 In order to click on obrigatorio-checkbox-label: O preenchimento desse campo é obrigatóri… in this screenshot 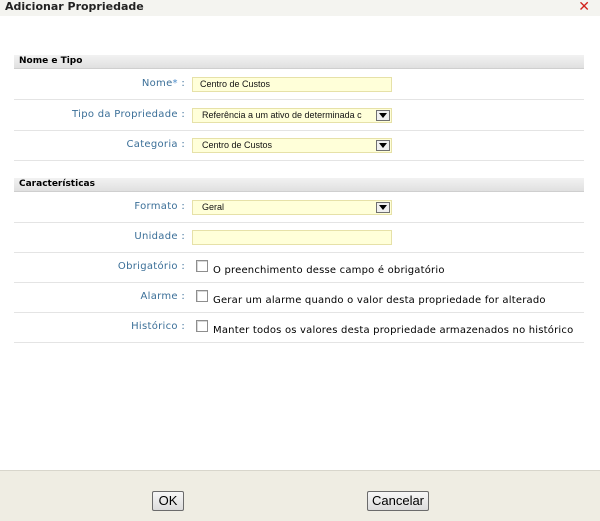, I will do `click(329, 270)`.